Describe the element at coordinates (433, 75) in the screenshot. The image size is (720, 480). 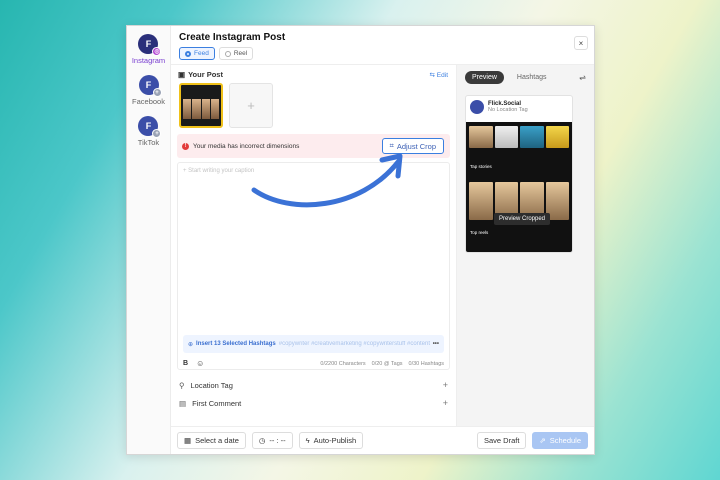
I see `edit-icon: ⇆` at that location.